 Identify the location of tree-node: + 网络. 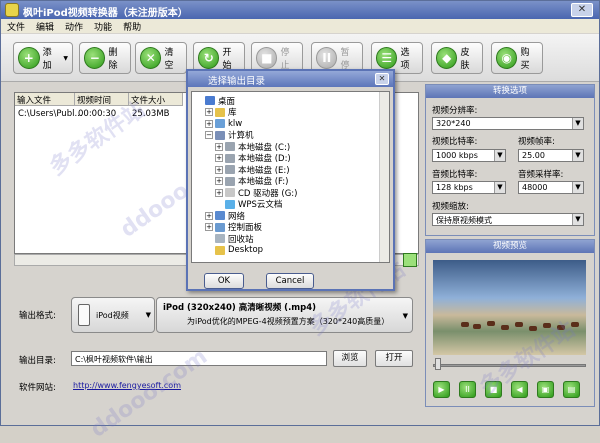
(225, 216).